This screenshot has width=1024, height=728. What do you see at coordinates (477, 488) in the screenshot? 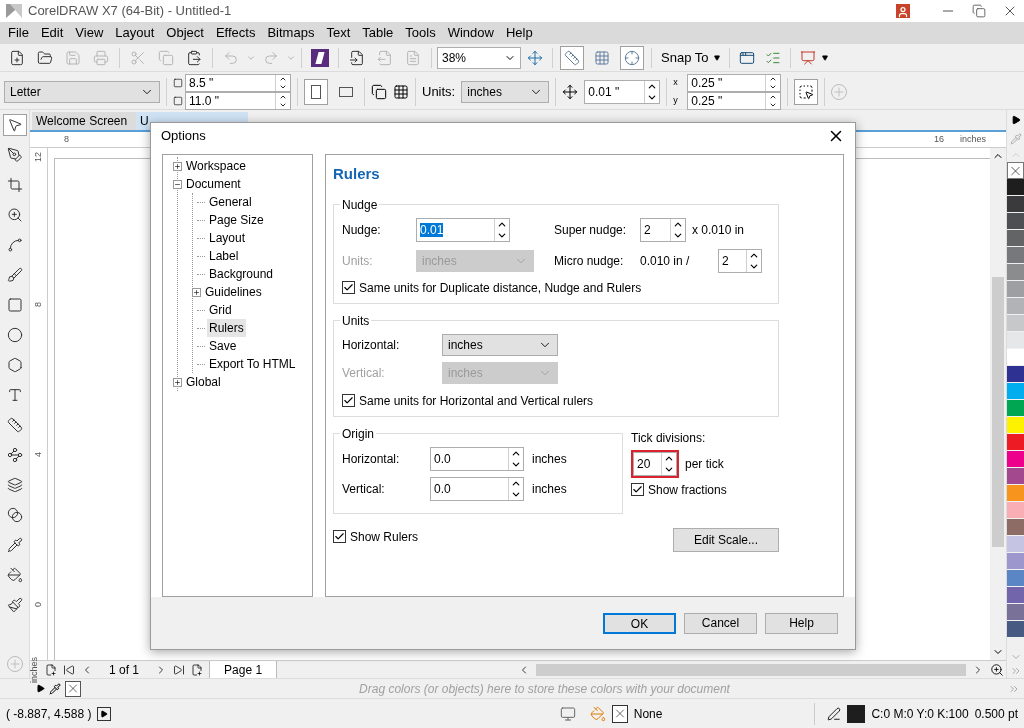
I see `origin-vertical-field: 0.0` at bounding box center [477, 488].